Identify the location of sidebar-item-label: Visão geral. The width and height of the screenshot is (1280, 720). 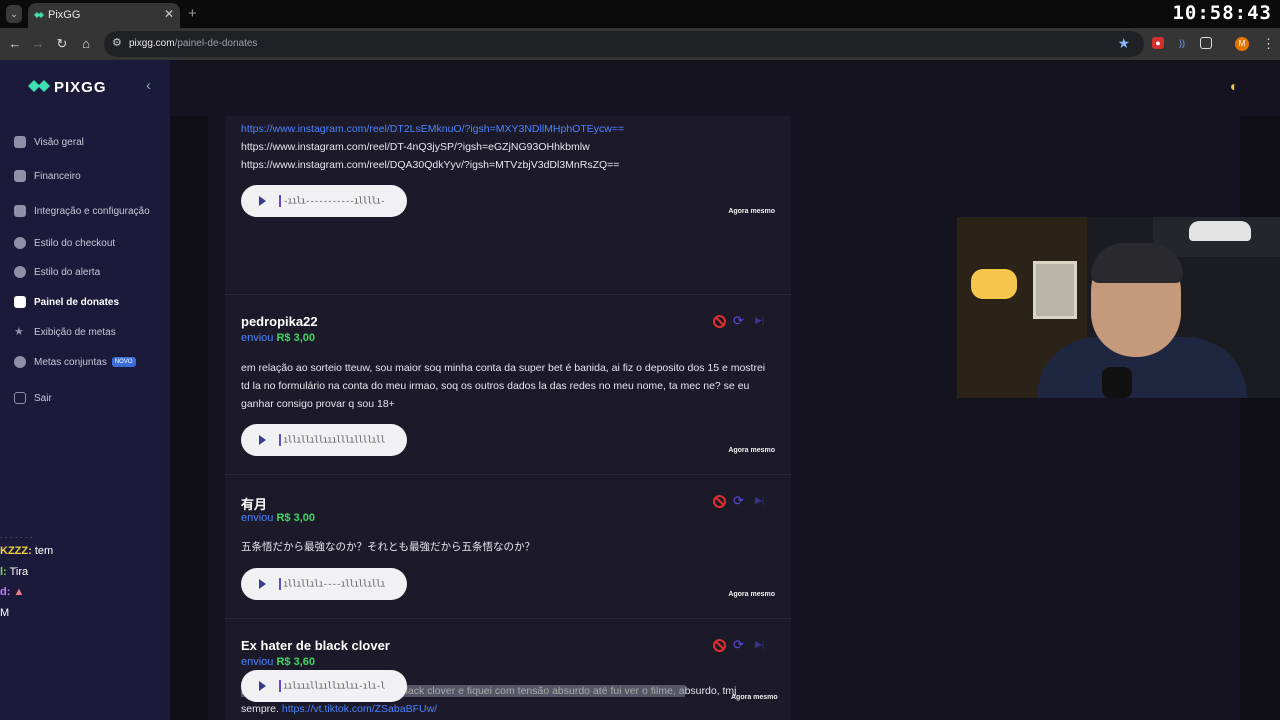
(59, 142).